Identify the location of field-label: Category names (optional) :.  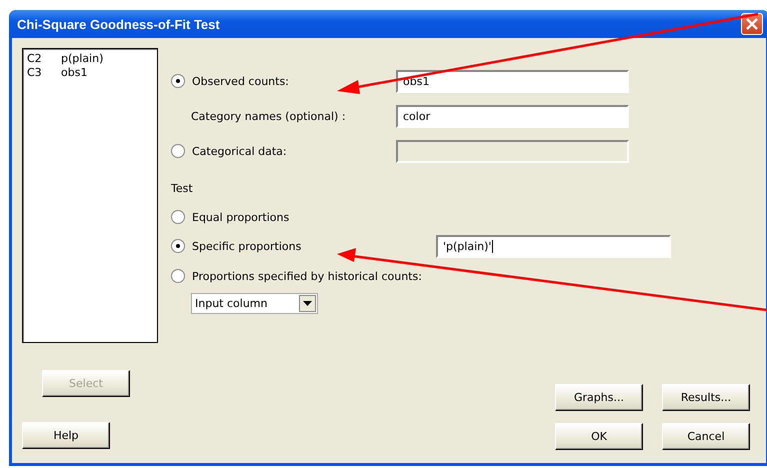
(268, 116).